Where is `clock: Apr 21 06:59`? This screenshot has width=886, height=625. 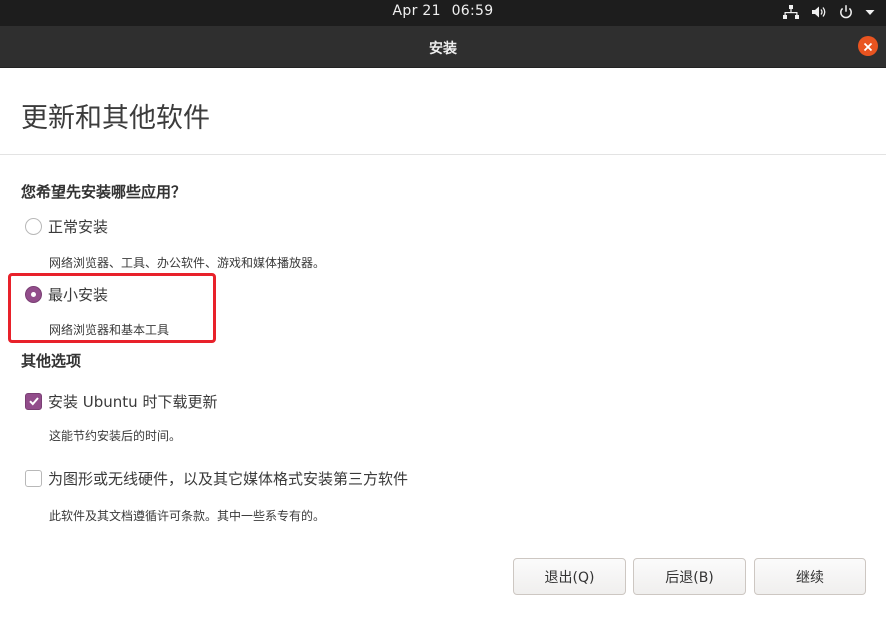
clock: Apr 21 06:59 is located at coordinates (443, 11).